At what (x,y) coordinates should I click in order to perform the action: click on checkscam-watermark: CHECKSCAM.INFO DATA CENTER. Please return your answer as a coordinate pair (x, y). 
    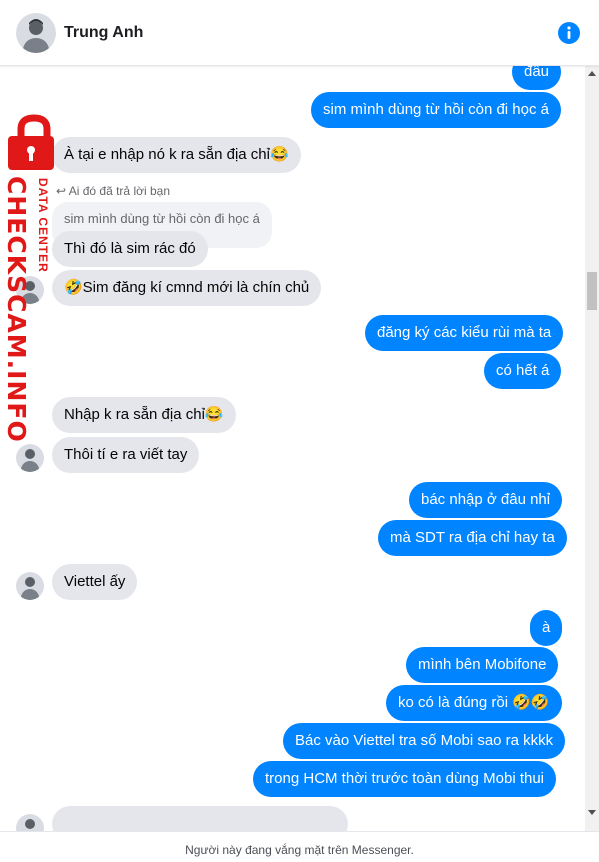
    Looking at the image, I should click on (33, 277).